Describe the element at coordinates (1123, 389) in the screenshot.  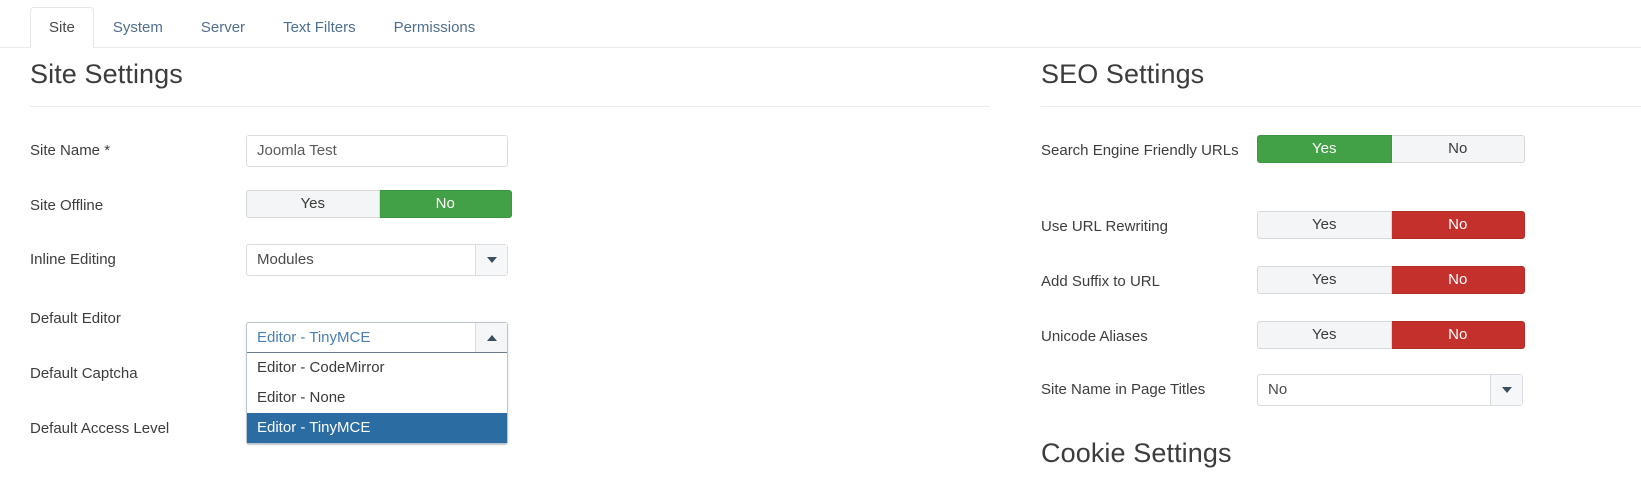
I see `site-name-in-page-titles-label: Site Name in Page Titles` at that location.